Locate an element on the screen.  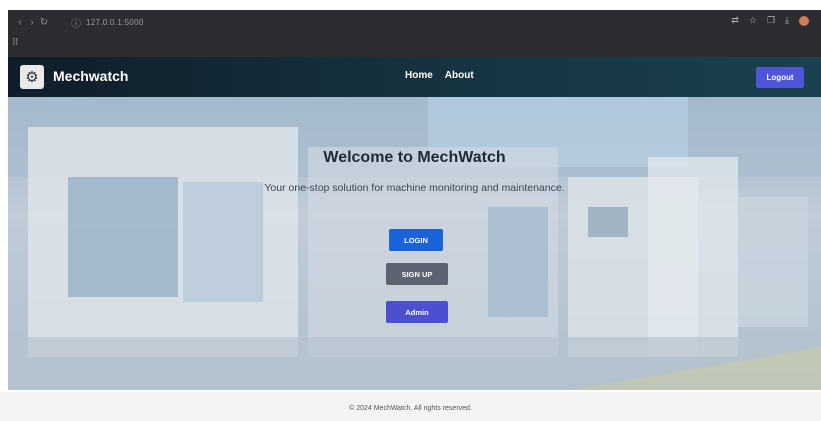
page-footer: © 2024 MechWatch. All rights reserved. is located at coordinates (410, 406).